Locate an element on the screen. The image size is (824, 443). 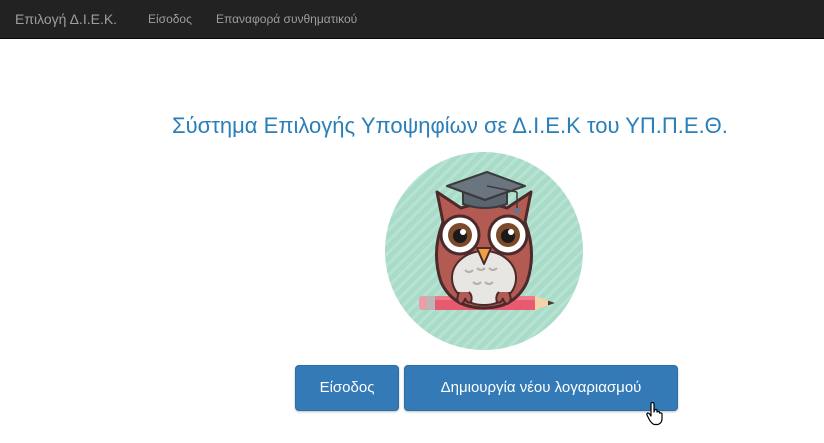
nav-link-login: Είσοδος is located at coordinates (170, 19).